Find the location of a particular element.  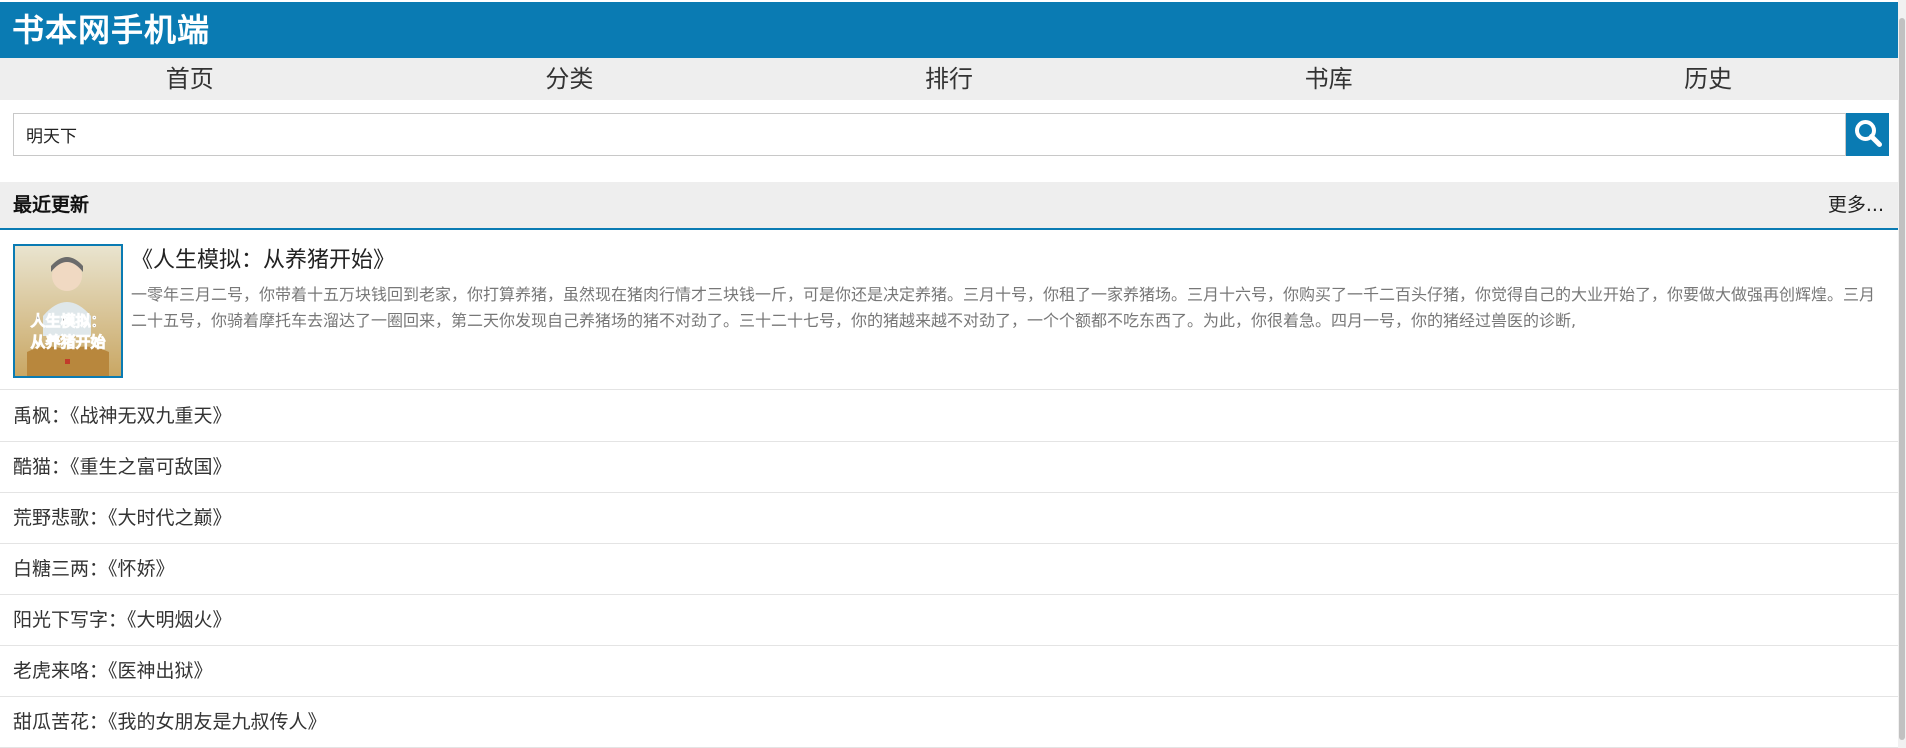

list-item: 白糖三两：《怀娇》 is located at coordinates (949, 569).